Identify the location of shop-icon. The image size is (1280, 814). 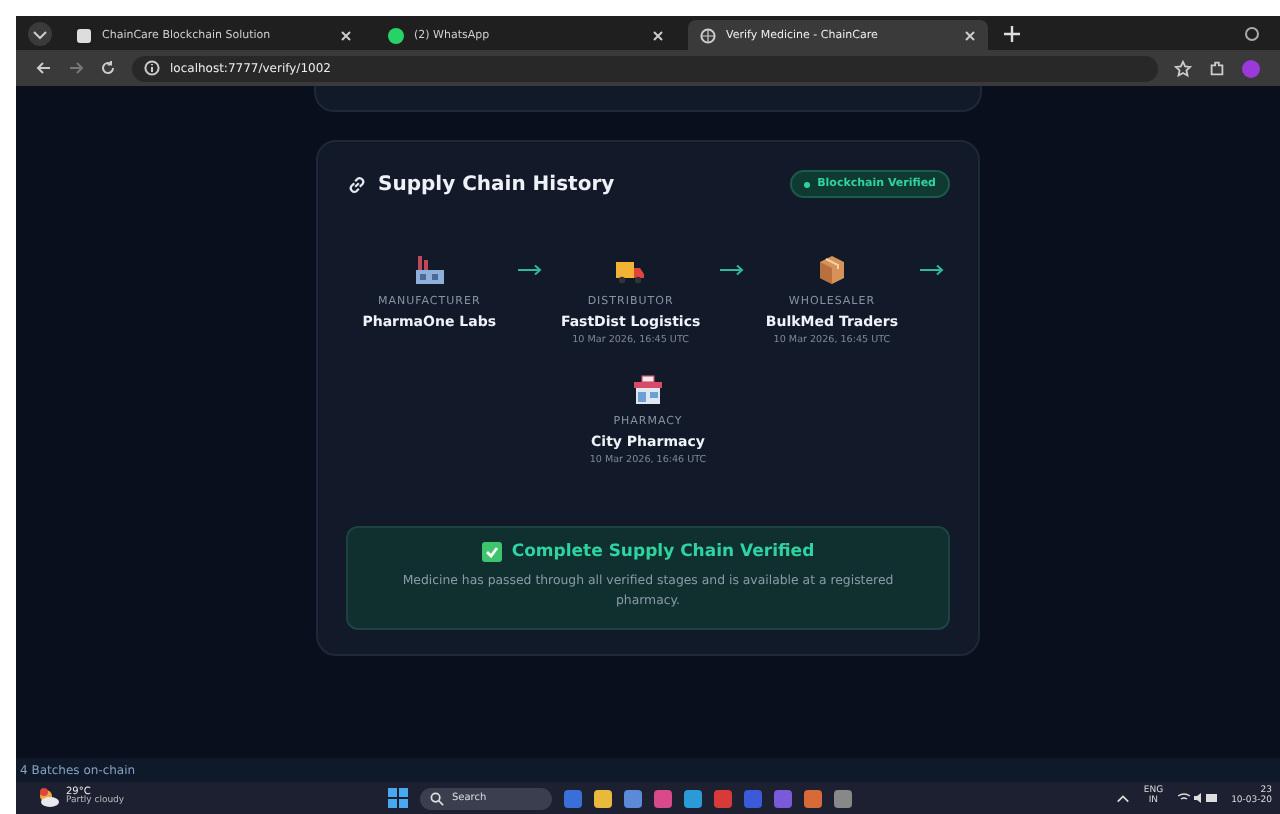
(648, 390).